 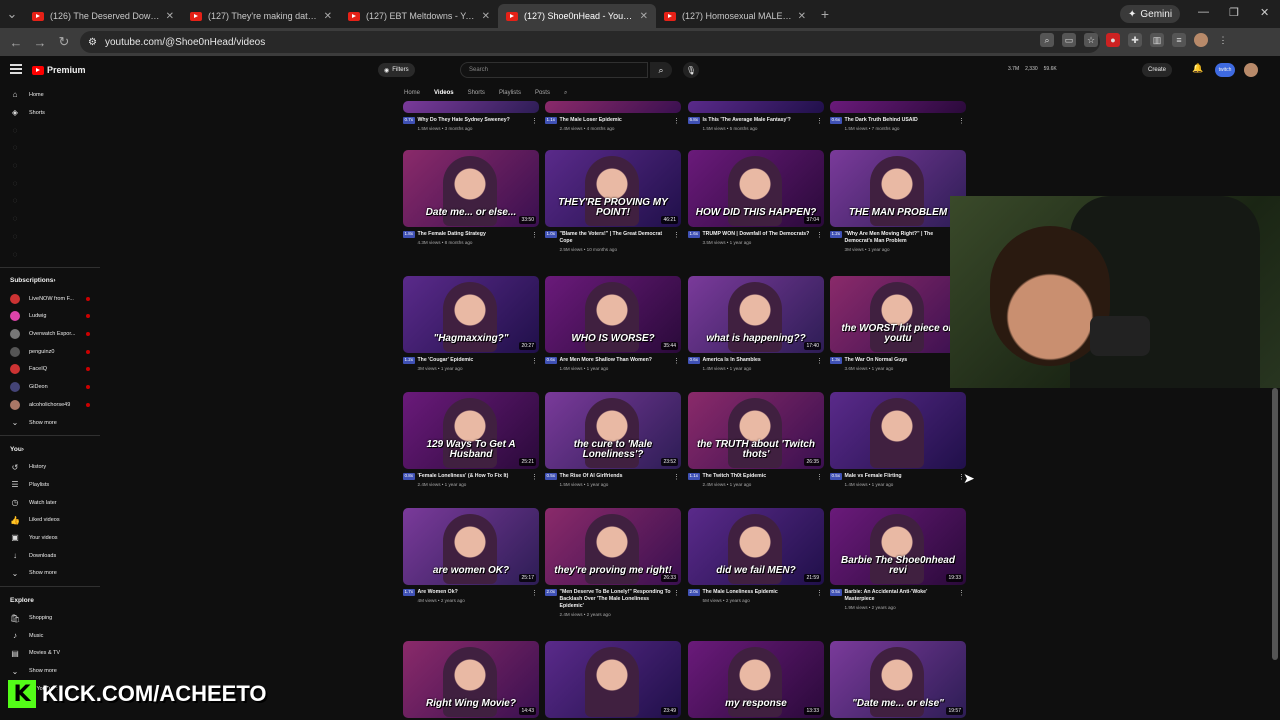 I want to click on video-title: Are Women Ok?, so click(x=441, y=592).